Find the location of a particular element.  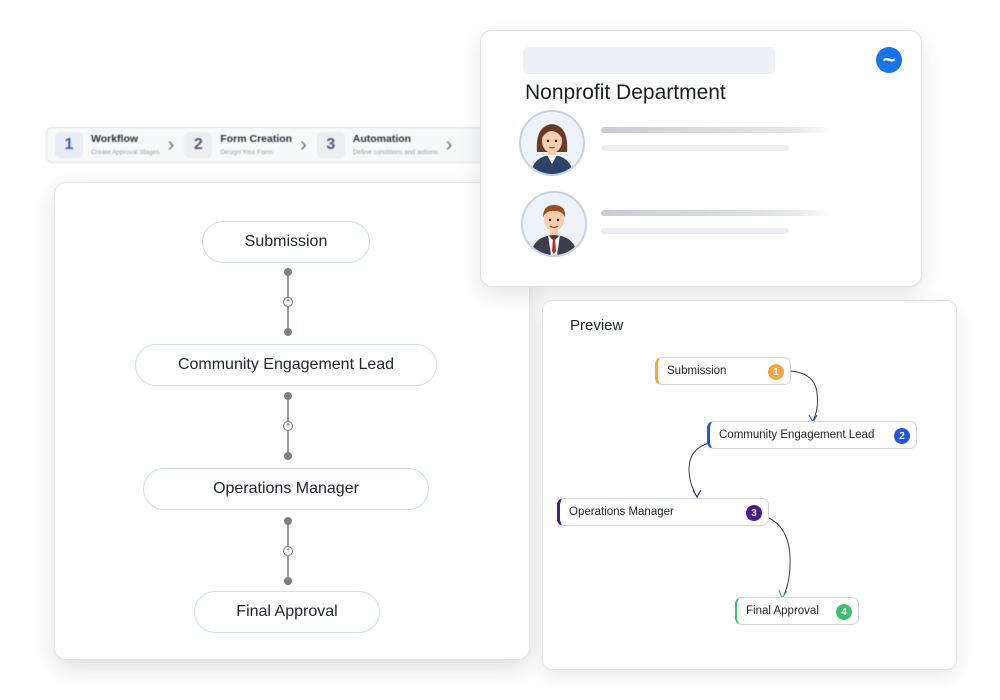

preview-node-community-engagement-lead: Community Engagement Lead 2 is located at coordinates (812, 435).